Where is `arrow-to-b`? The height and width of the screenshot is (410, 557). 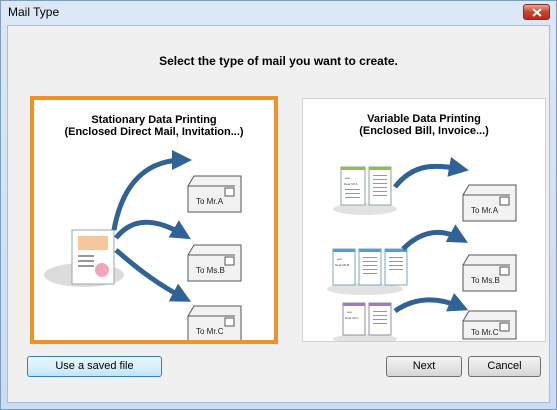
arrow-to-b is located at coordinates (152, 229).